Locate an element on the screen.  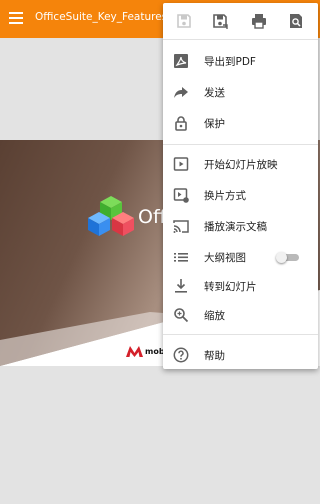
menu-item-label: 开始幻灯片放映 is located at coordinates (241, 165).